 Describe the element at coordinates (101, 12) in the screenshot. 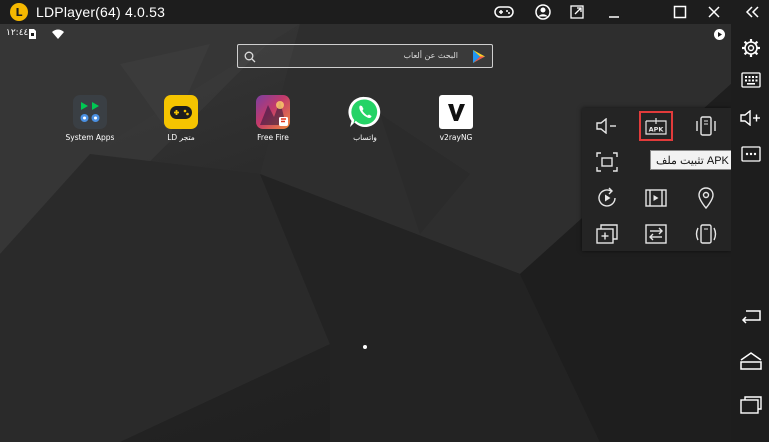

I see `window-title: LDPlayer(64) 4.0.53` at that location.